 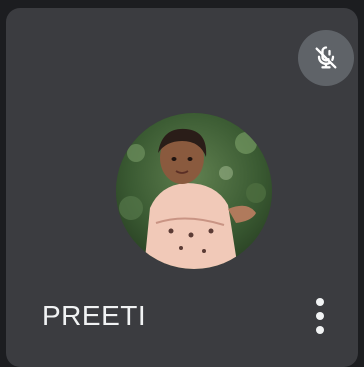 I want to click on mic-off-button, so click(x=326, y=58).